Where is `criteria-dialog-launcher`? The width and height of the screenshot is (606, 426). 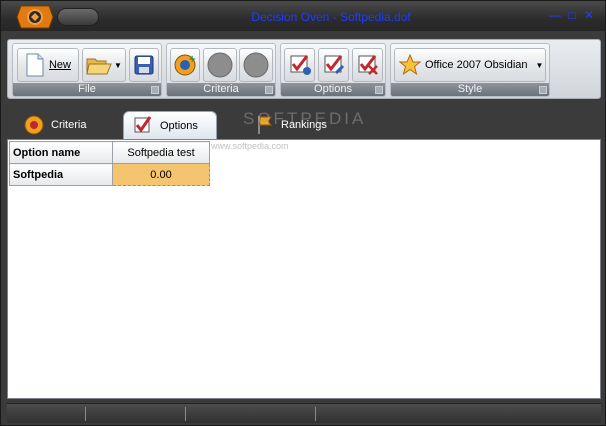
criteria-dialog-launcher is located at coordinates (269, 90).